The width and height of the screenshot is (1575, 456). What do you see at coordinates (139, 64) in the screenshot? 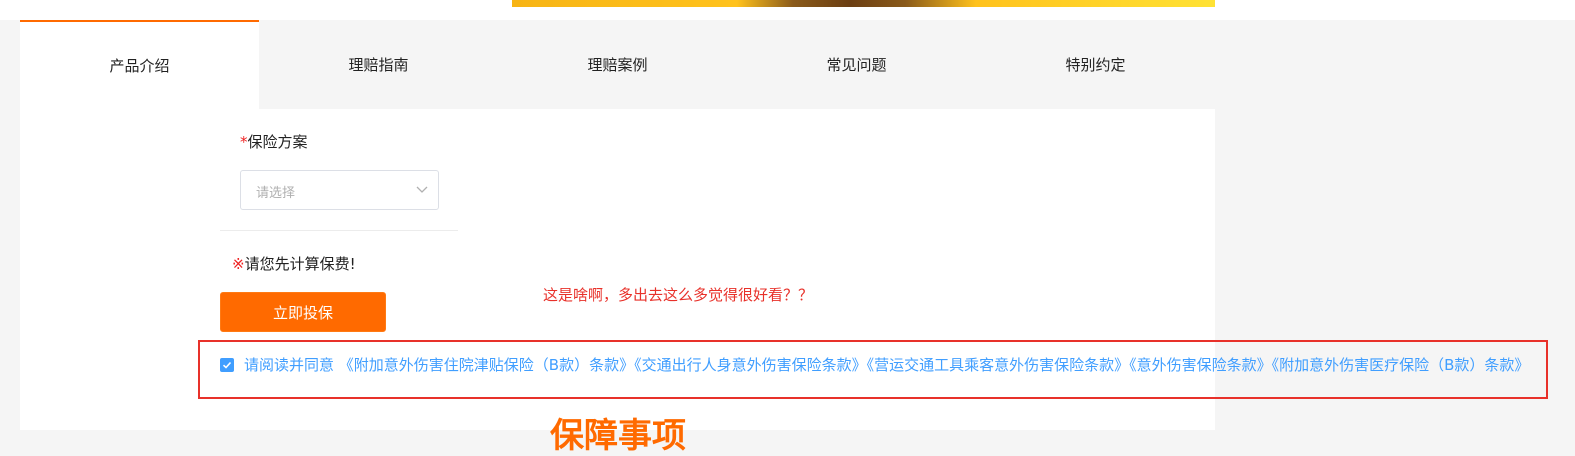
I see `tab-product-intro: 产品介绍` at bounding box center [139, 64].